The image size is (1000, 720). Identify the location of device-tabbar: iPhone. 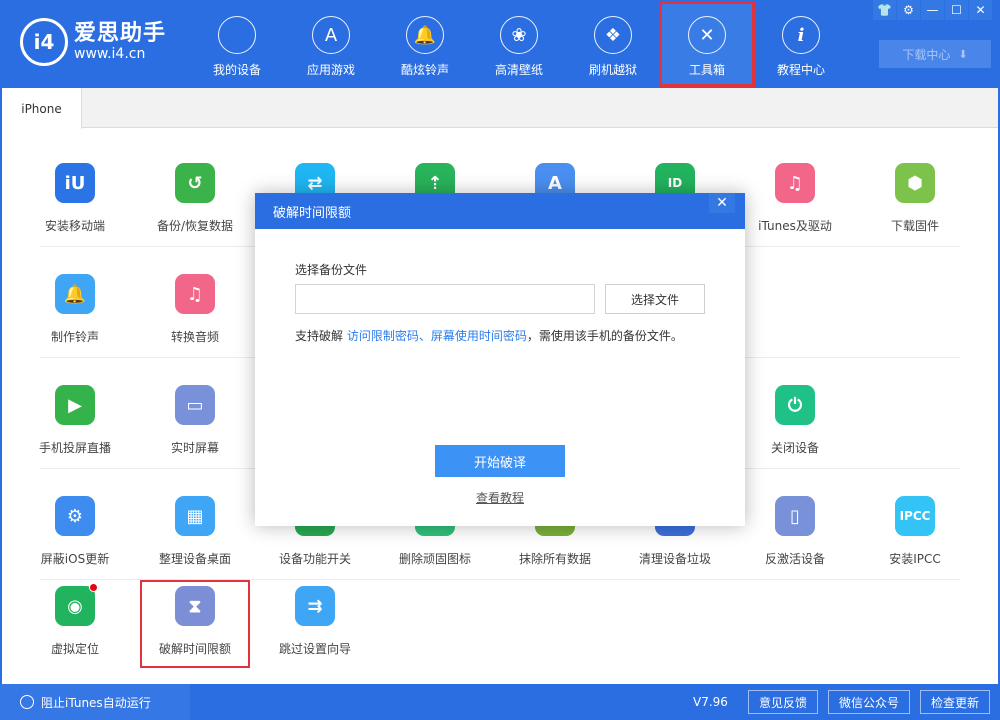
(500, 108).